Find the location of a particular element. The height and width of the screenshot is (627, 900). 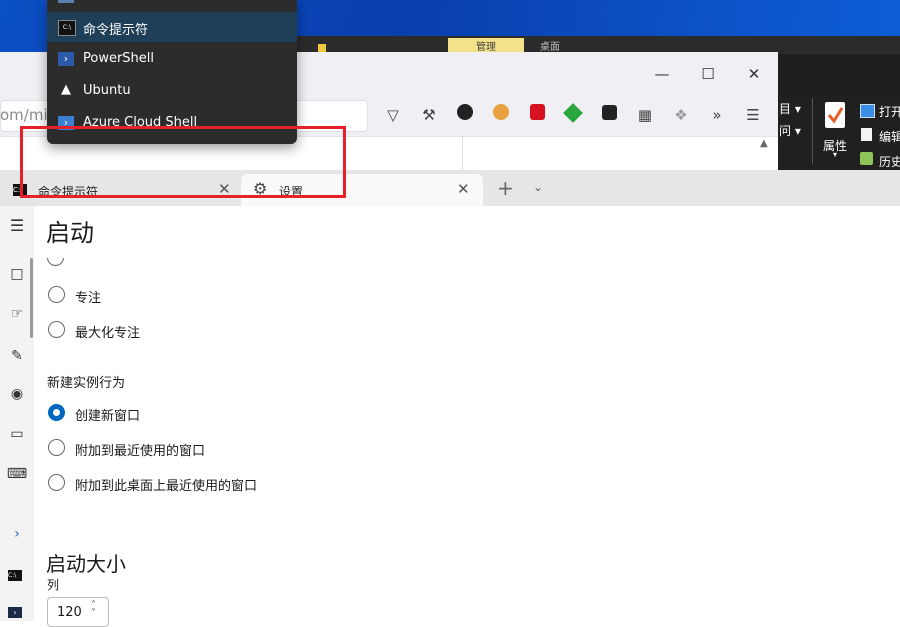

radio-label-create-new-window: 创建新窗口 is located at coordinates (108, 416).